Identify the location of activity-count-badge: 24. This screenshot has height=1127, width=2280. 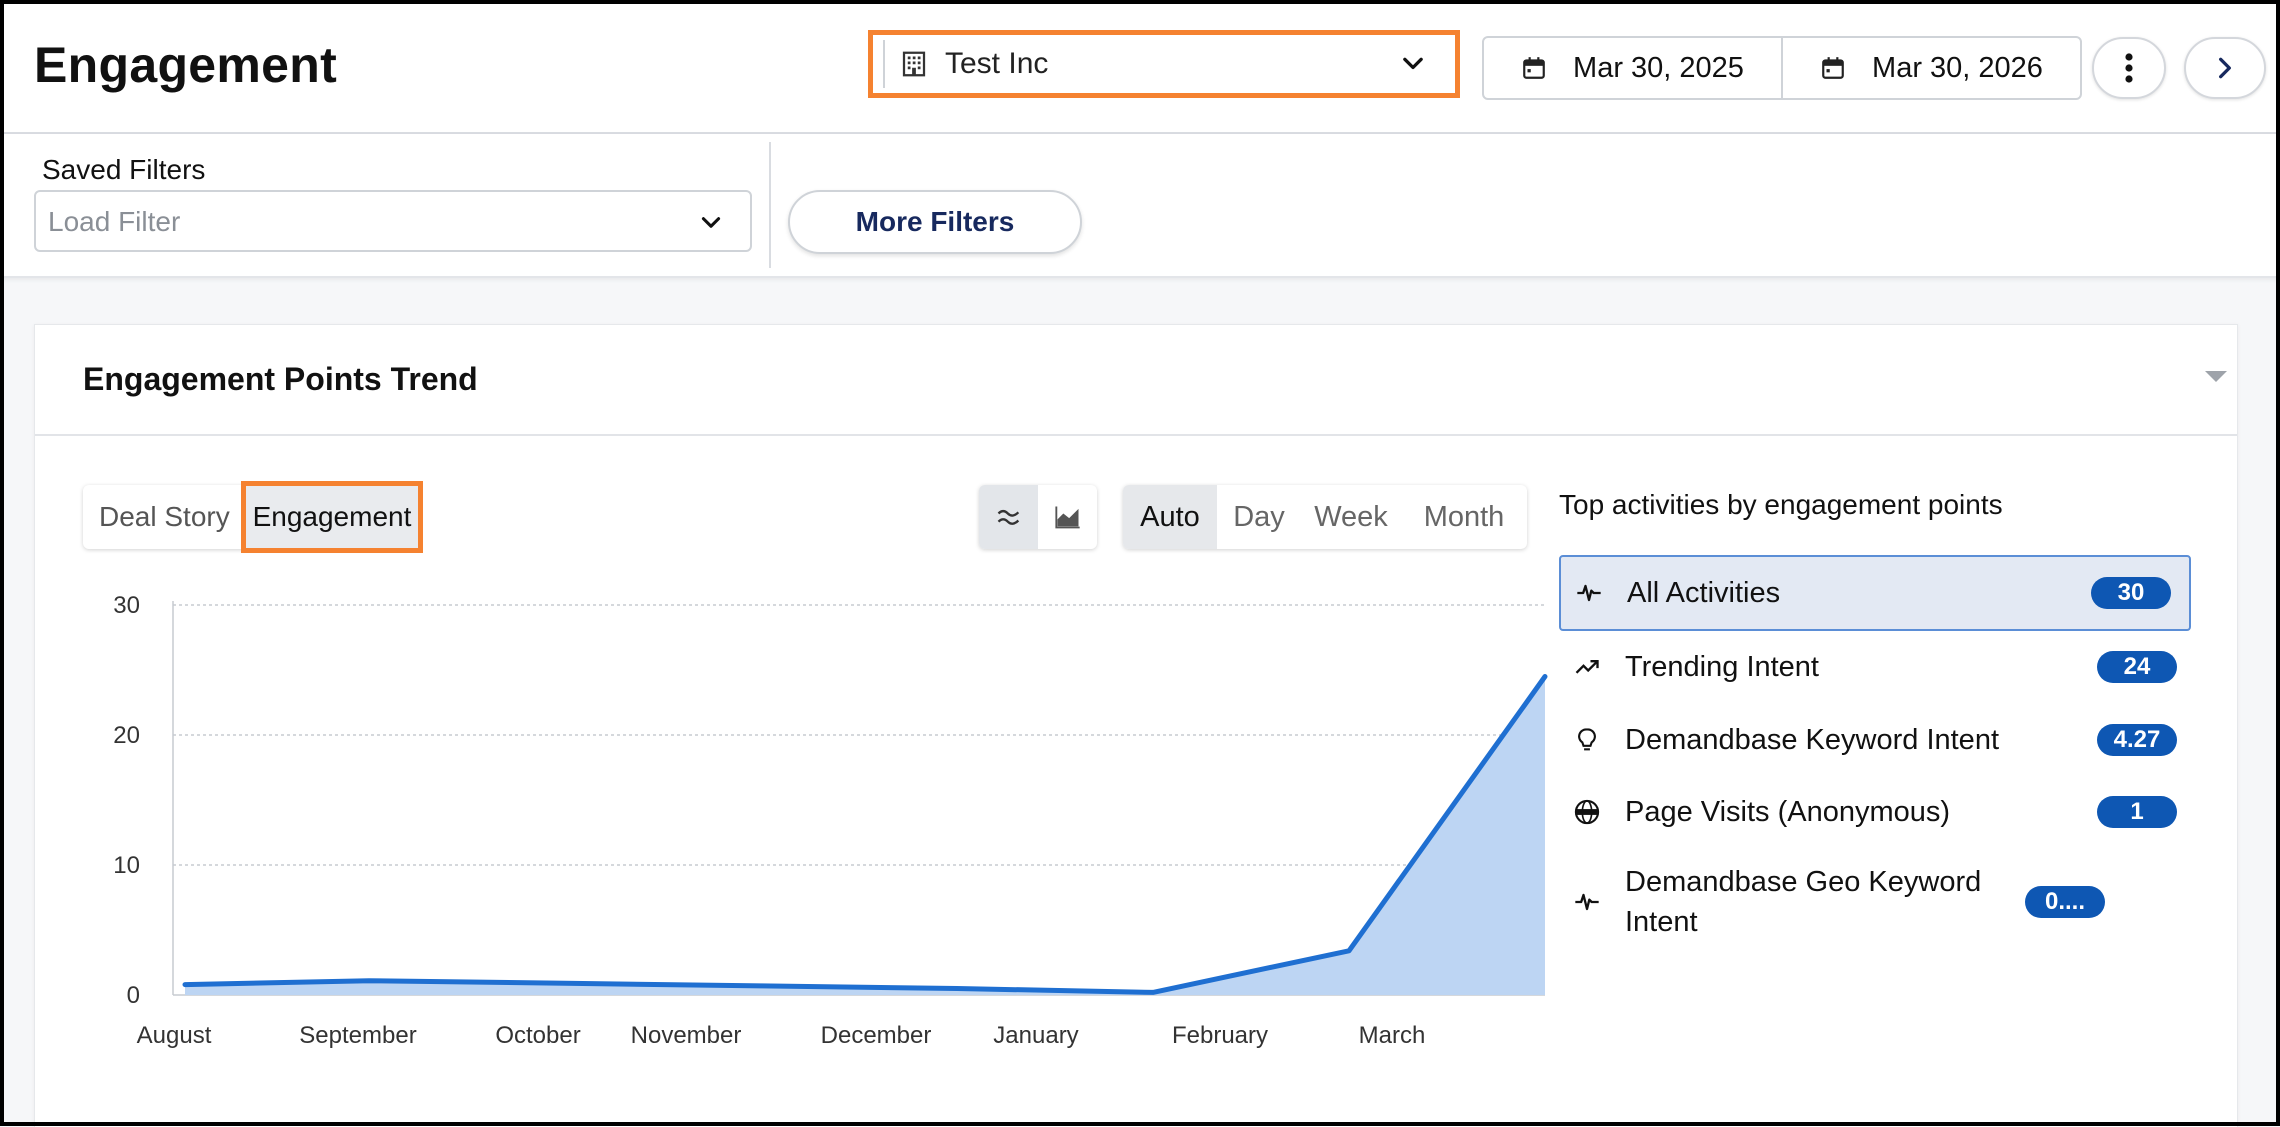
(2137, 667).